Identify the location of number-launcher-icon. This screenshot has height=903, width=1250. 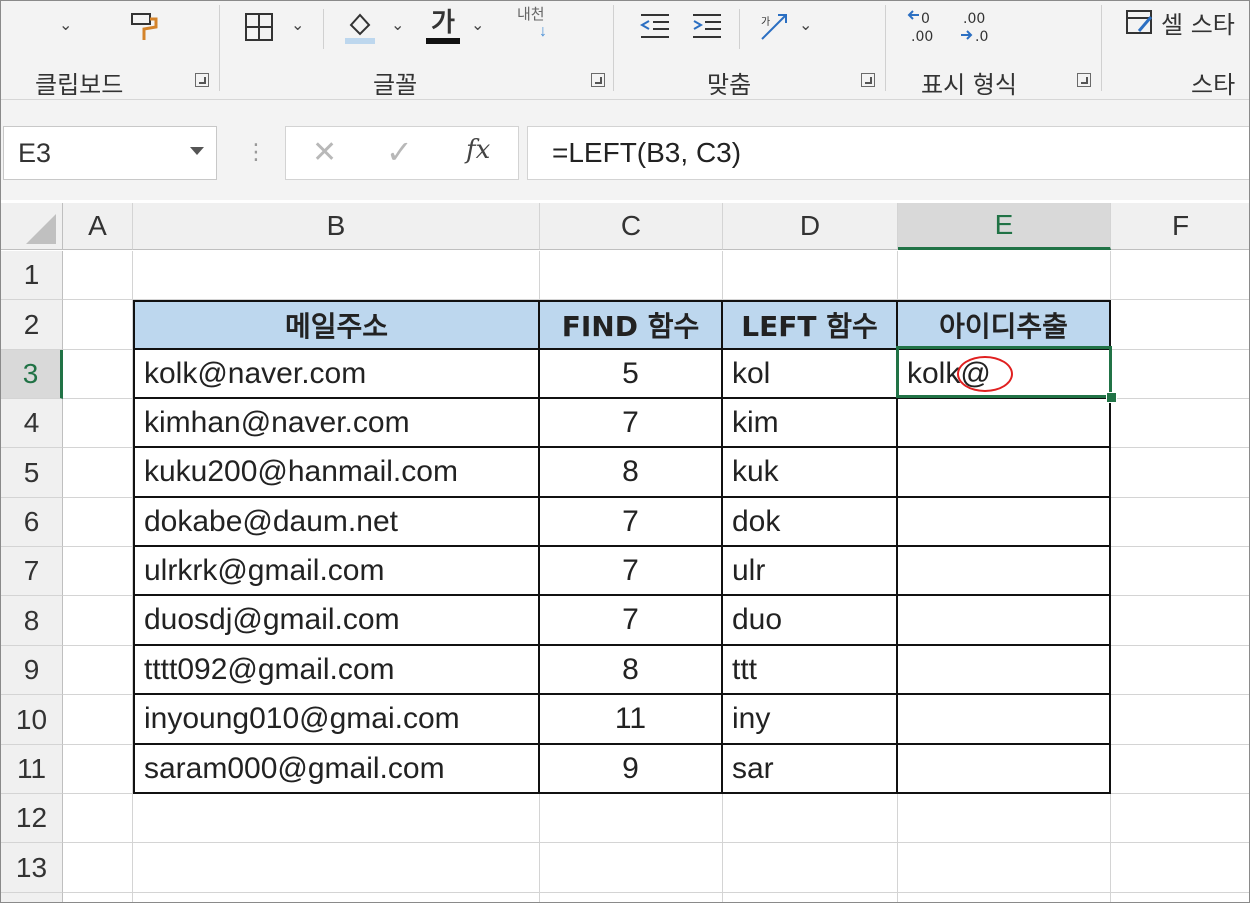
(1084, 80).